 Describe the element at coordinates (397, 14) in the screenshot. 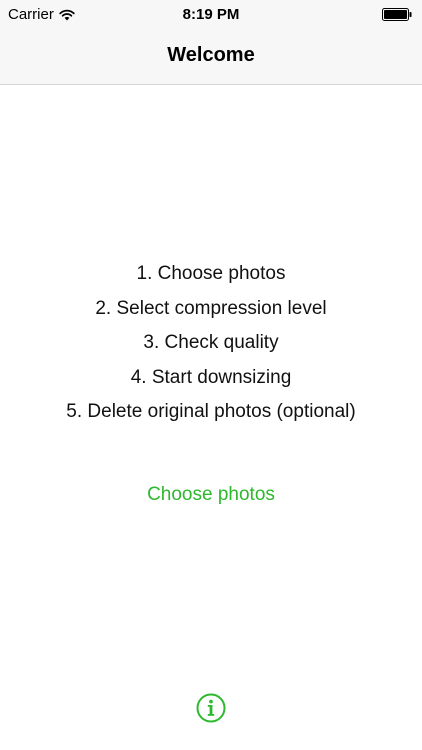

I see `battery-icon` at that location.